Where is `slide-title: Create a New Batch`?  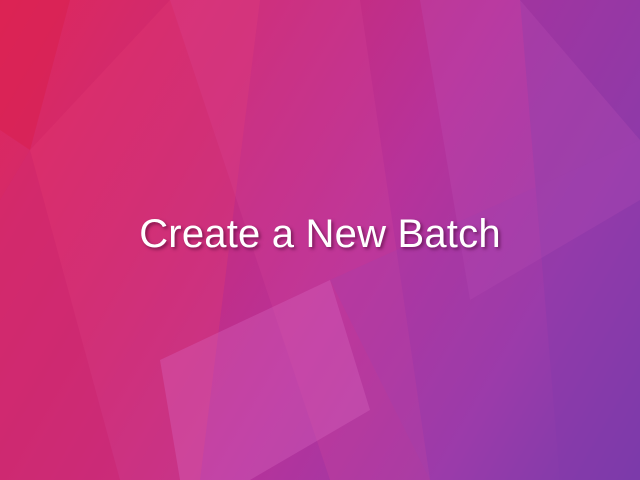 slide-title: Create a New Batch is located at coordinates (320, 234).